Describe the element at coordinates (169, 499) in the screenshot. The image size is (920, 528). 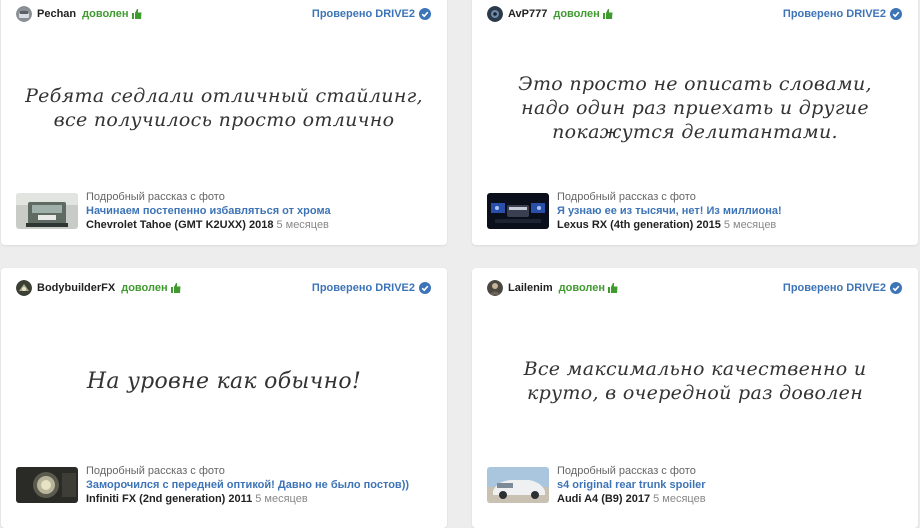
I see `car-model: Infiniti FX (2nd generation) 2011` at that location.